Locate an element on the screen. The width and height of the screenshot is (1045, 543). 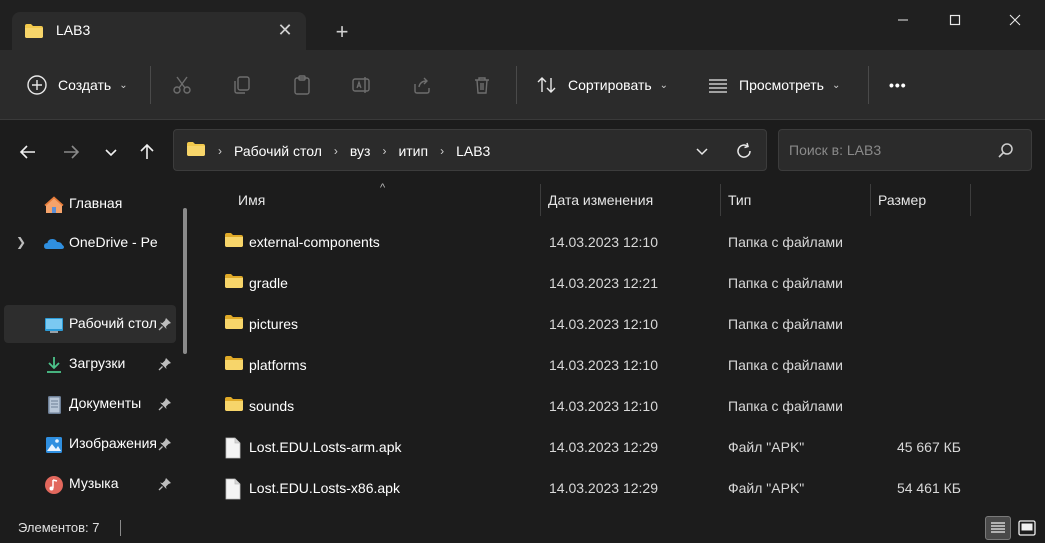
copy-icon is located at coordinates (242, 85).